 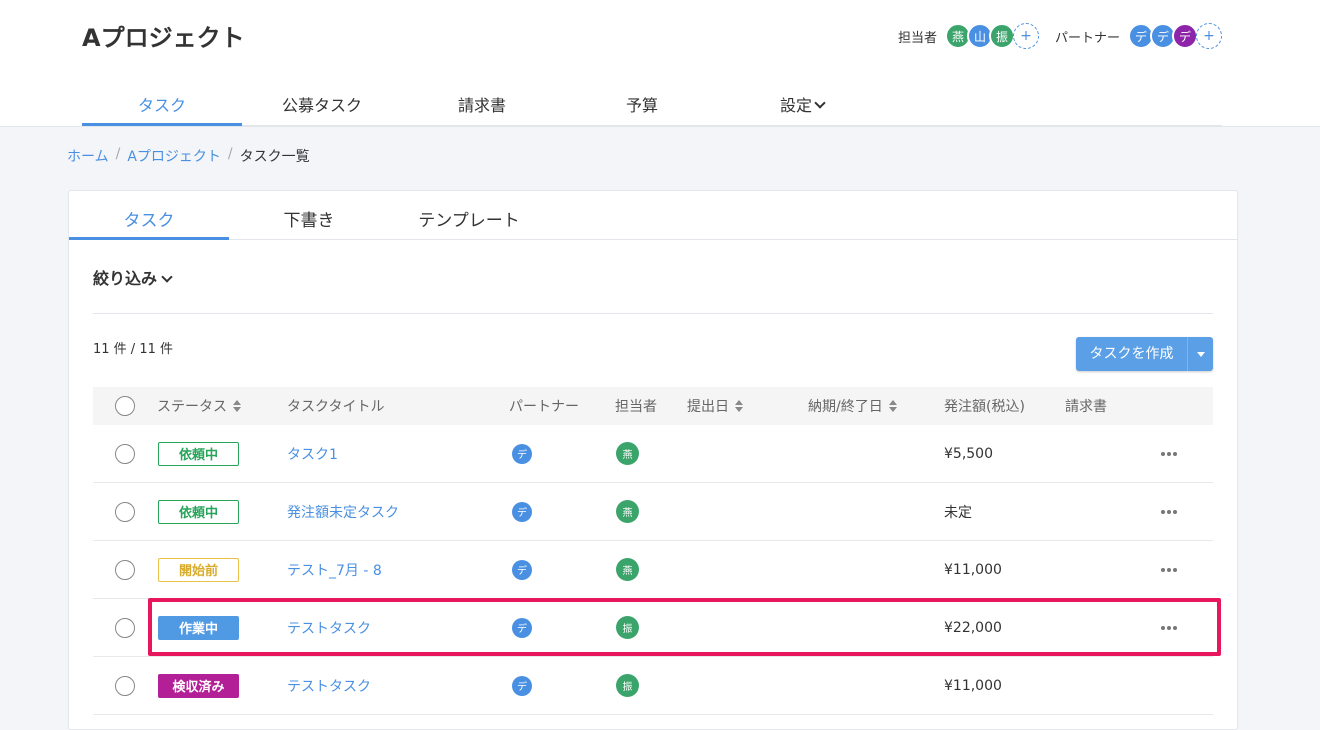 I want to click on header-assignee: 担当者, so click(x=636, y=407).